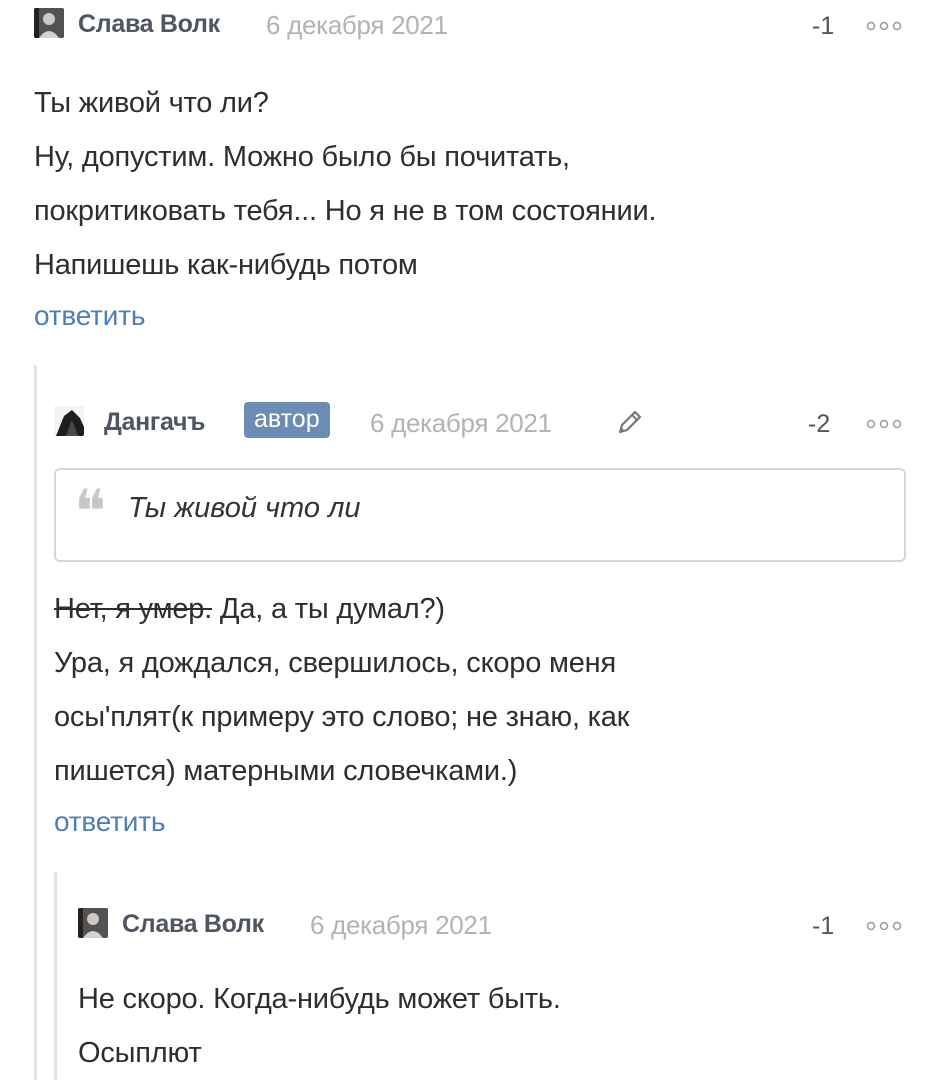 The width and height of the screenshot is (934, 1080). Describe the element at coordinates (328, 609) in the screenshot. I see `comment-text: Да, а ты думал?)` at that location.